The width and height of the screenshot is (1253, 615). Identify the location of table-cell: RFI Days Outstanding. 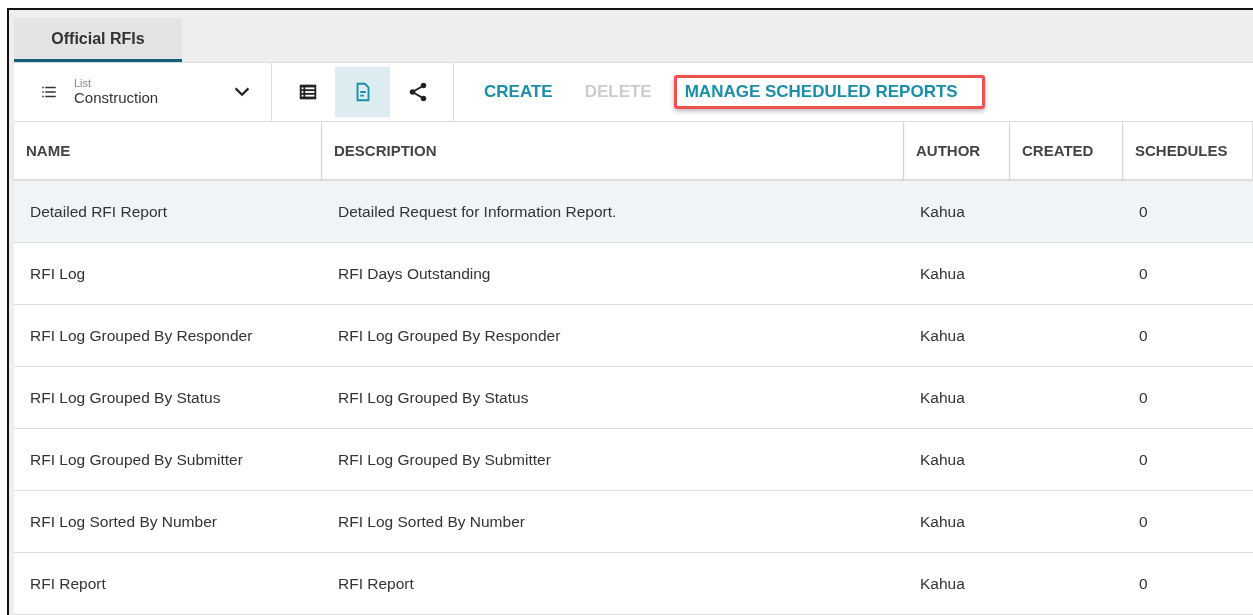
(613, 274).